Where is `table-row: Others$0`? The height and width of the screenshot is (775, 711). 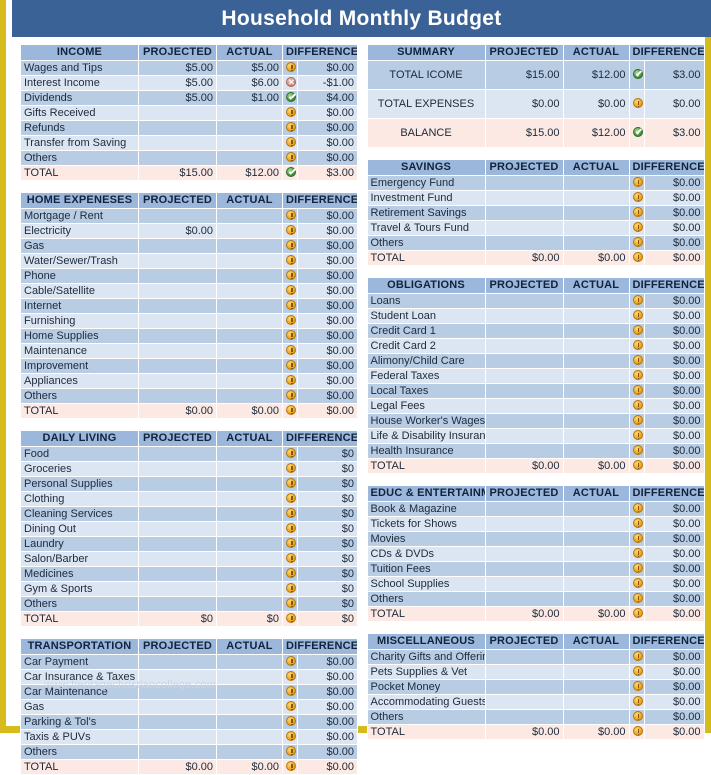
table-row: Others$0 is located at coordinates (189, 604).